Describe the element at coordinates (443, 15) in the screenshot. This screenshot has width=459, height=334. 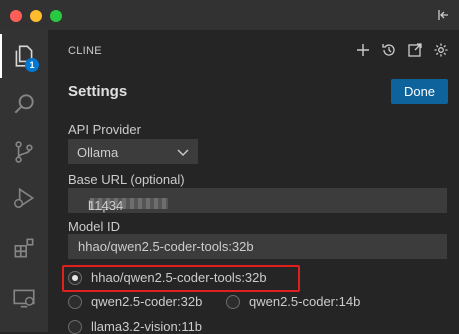
I see `back-arrow-icon` at that location.